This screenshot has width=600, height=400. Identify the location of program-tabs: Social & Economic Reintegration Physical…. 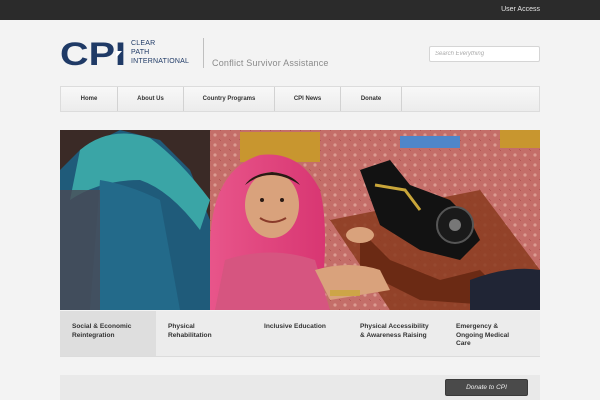
(300, 334).